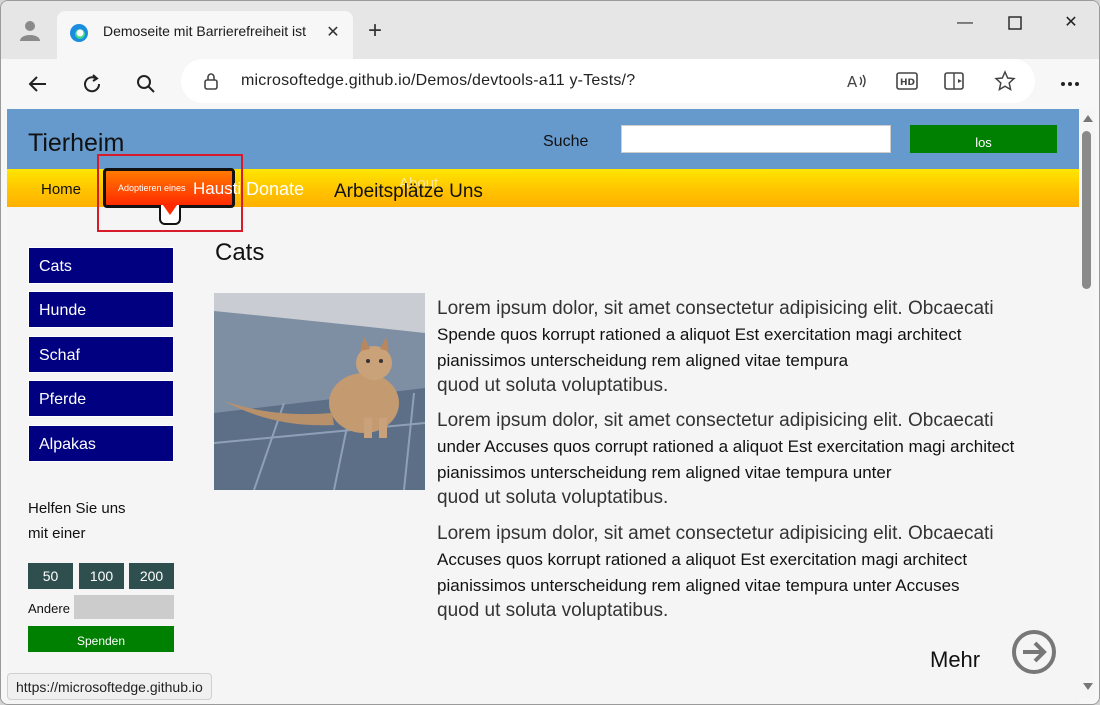 The image size is (1100, 705). What do you see at coordinates (92, 84) in the screenshot?
I see `refresh-icon` at bounding box center [92, 84].